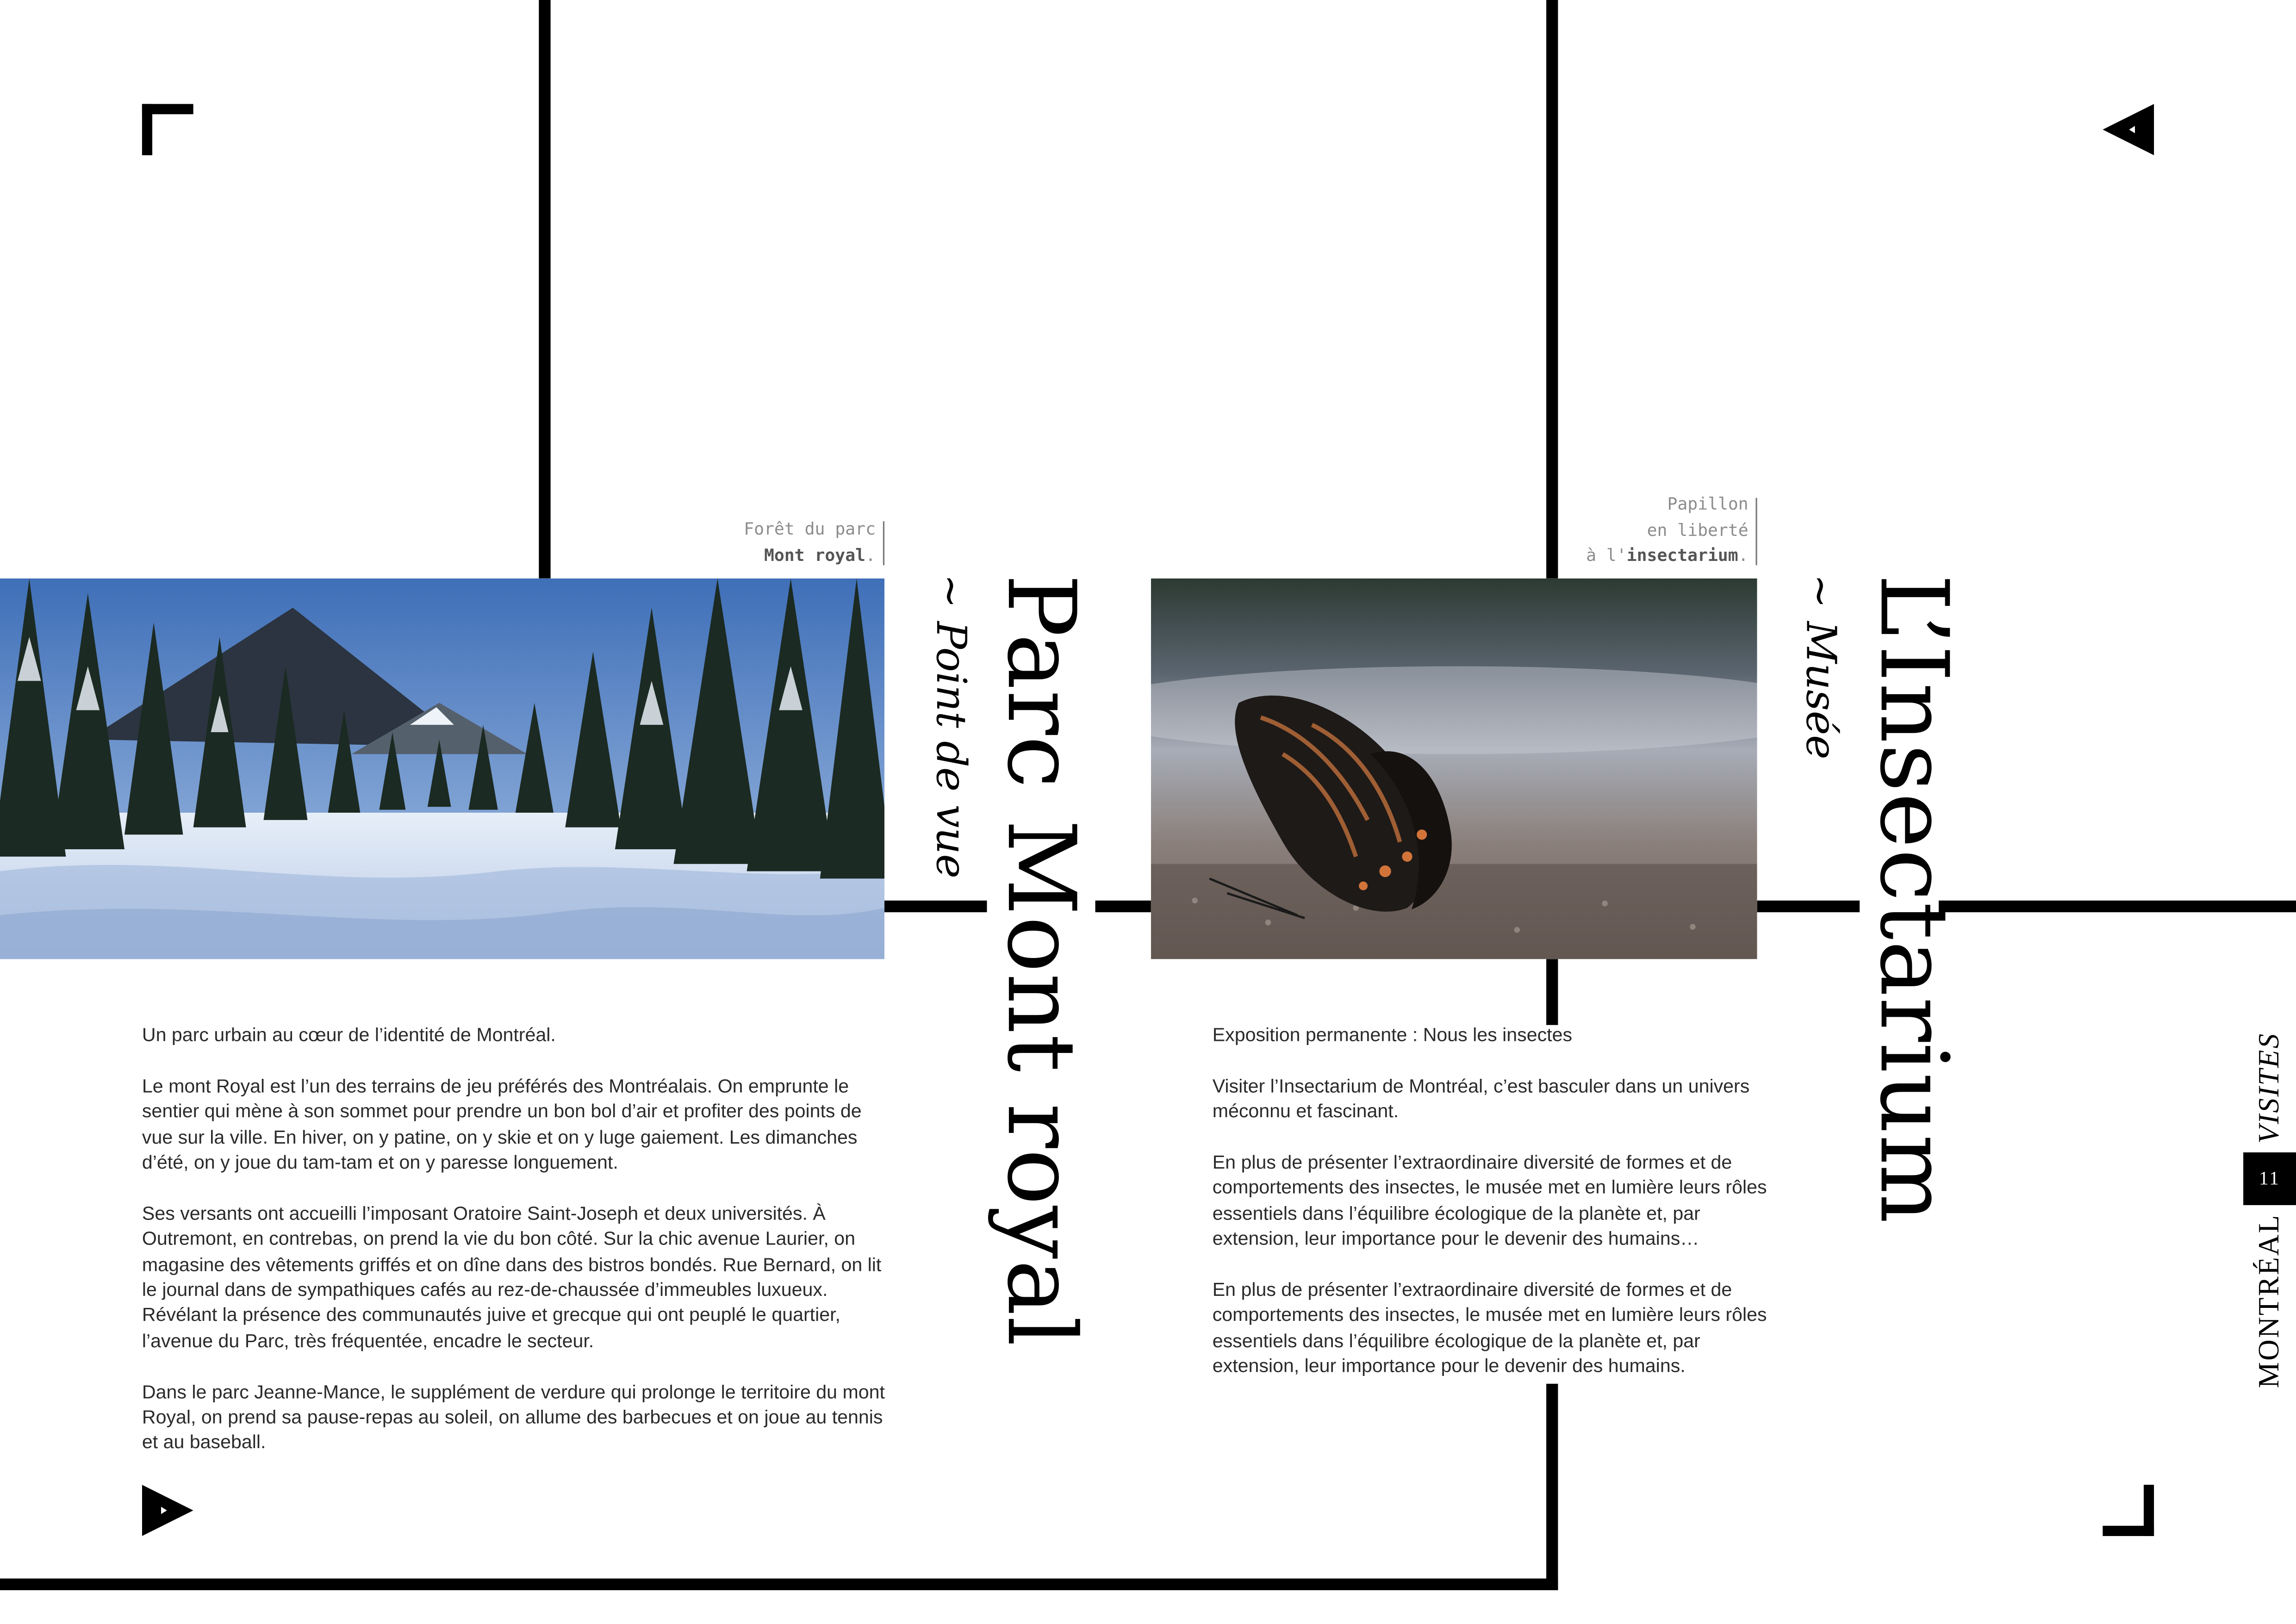  What do you see at coordinates (1123, 906) in the screenshot?
I see `horizontal-rule-b` at bounding box center [1123, 906].